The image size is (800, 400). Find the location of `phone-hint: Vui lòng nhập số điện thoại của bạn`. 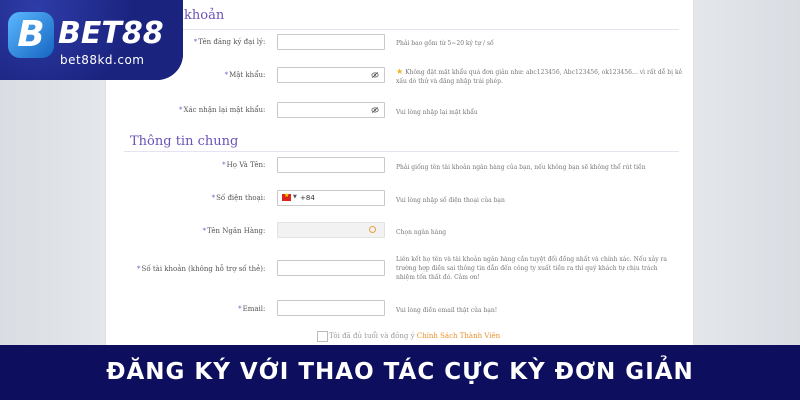

phone-hint: Vui lòng nhập số điện thoại của bạn is located at coordinates (450, 200).